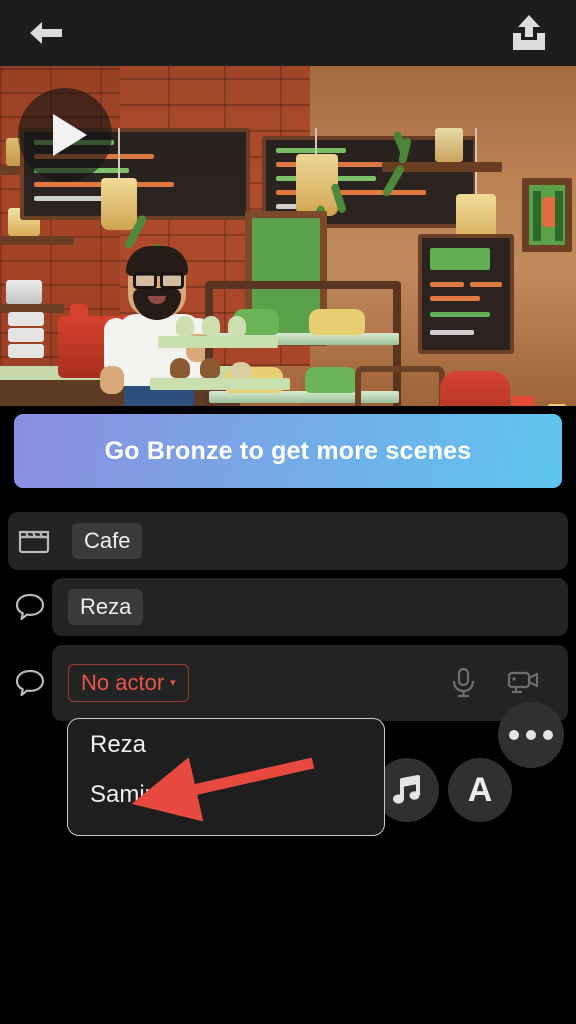  What do you see at coordinates (226, 777) in the screenshot?
I see `actor-dropdown-menu: Reza Samir` at bounding box center [226, 777].